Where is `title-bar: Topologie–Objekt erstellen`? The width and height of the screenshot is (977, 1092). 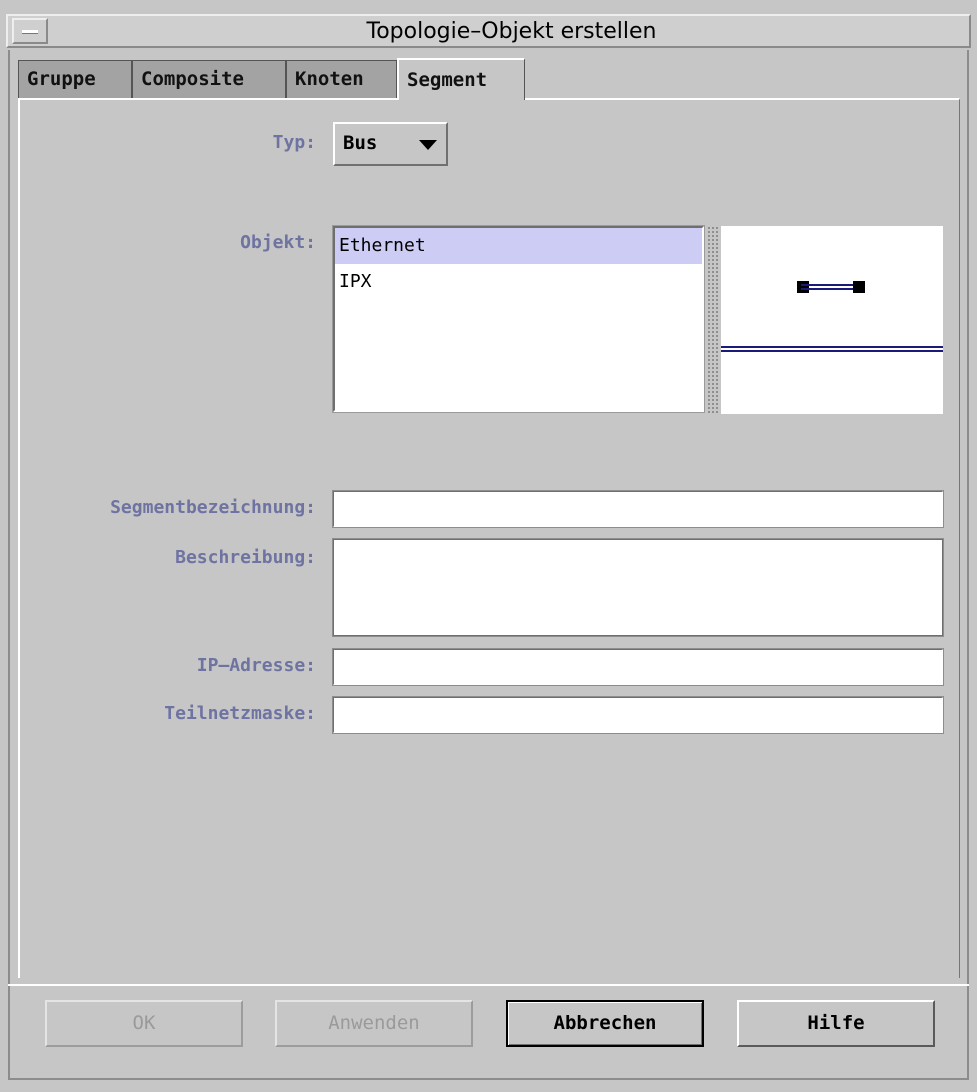
title-bar: Topologie–Objekt erstellen is located at coordinates (488, 31).